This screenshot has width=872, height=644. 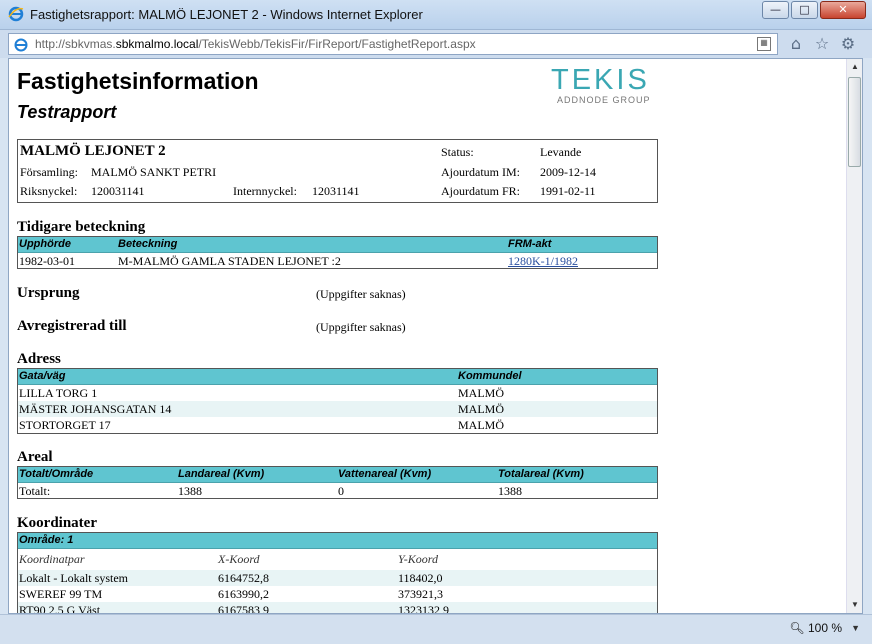 I want to click on tidigare-header-row: Upphörde Beteckning FRM-akt, so click(x=337, y=245).